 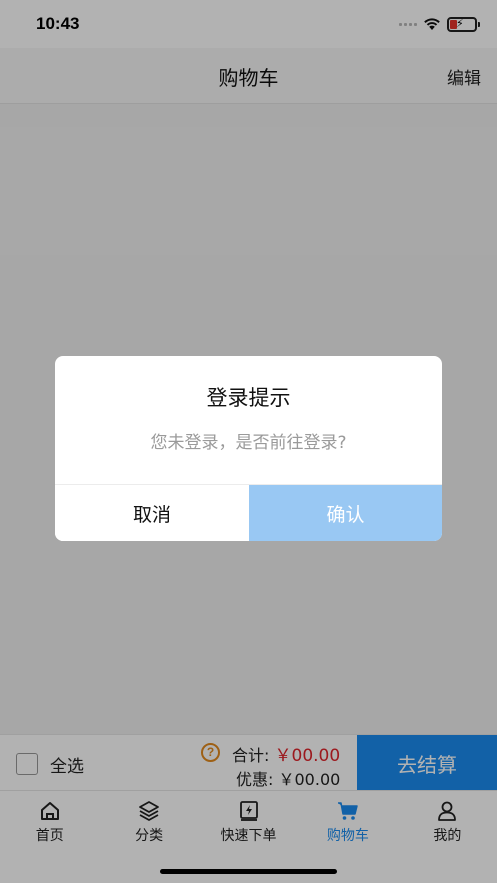 What do you see at coordinates (248, 443) in the screenshot?
I see `dialog-message: 您未登录，是否前往登录?` at bounding box center [248, 443].